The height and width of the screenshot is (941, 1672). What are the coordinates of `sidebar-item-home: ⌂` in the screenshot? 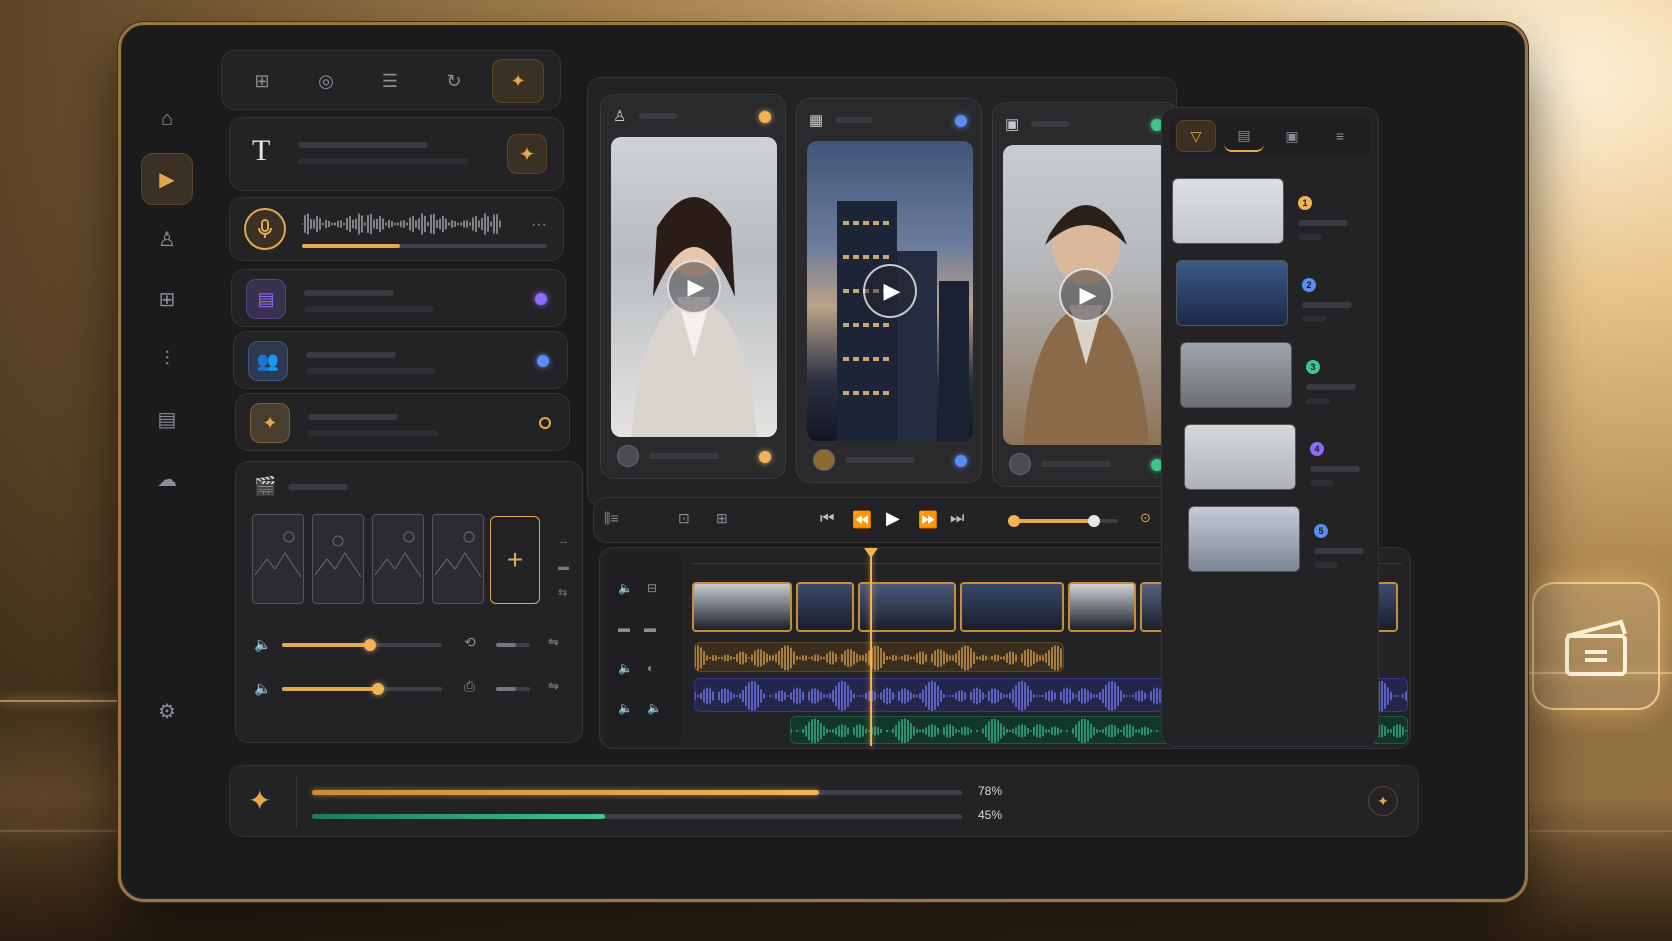 It's located at (167, 119).